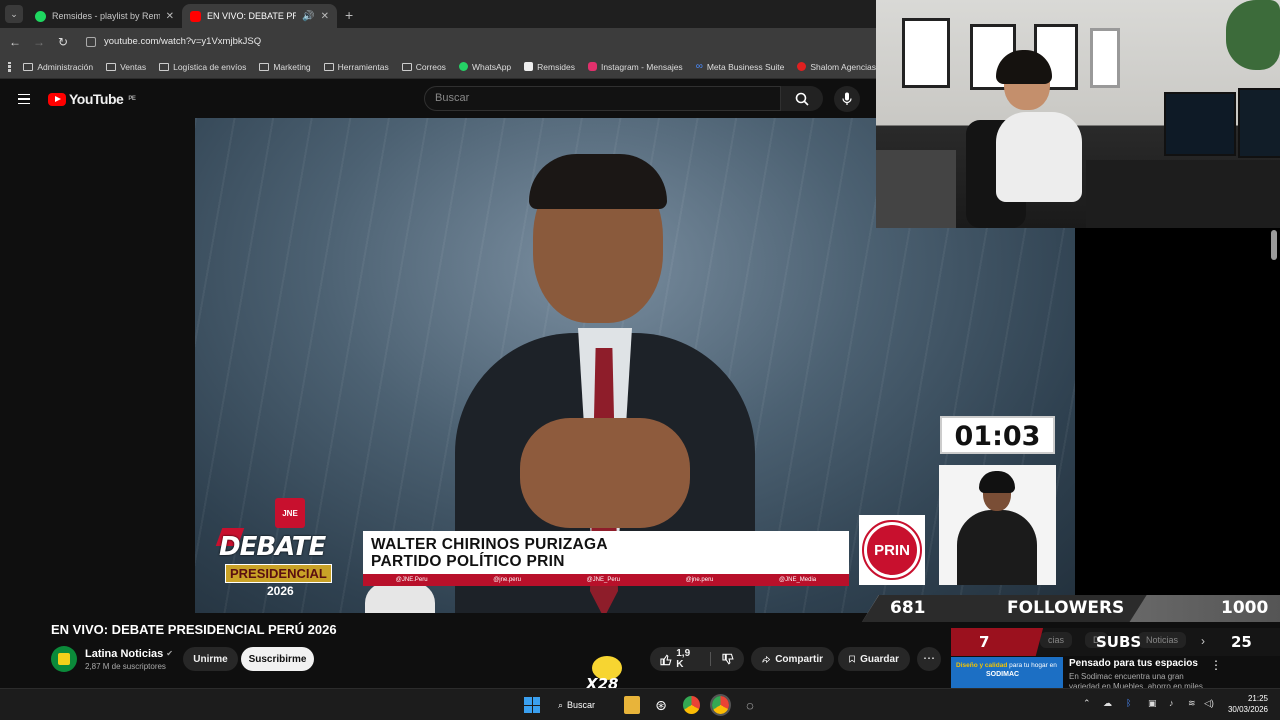  I want to click on url-field: youtube.com/watch?v=y1VxmjbkJSQ, so click(474, 41).